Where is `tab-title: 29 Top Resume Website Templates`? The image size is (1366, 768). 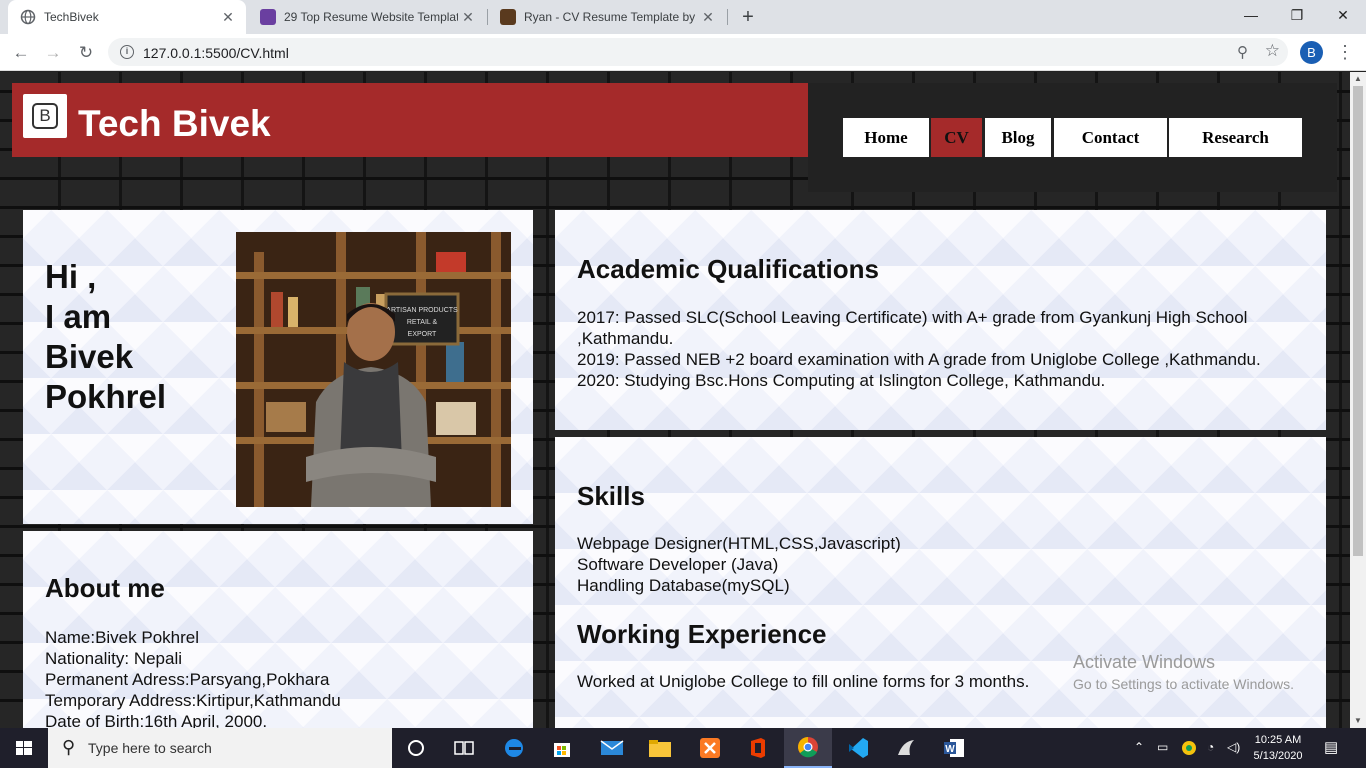
tab-title: 29 Top Resume Website Templates is located at coordinates (371, 17).